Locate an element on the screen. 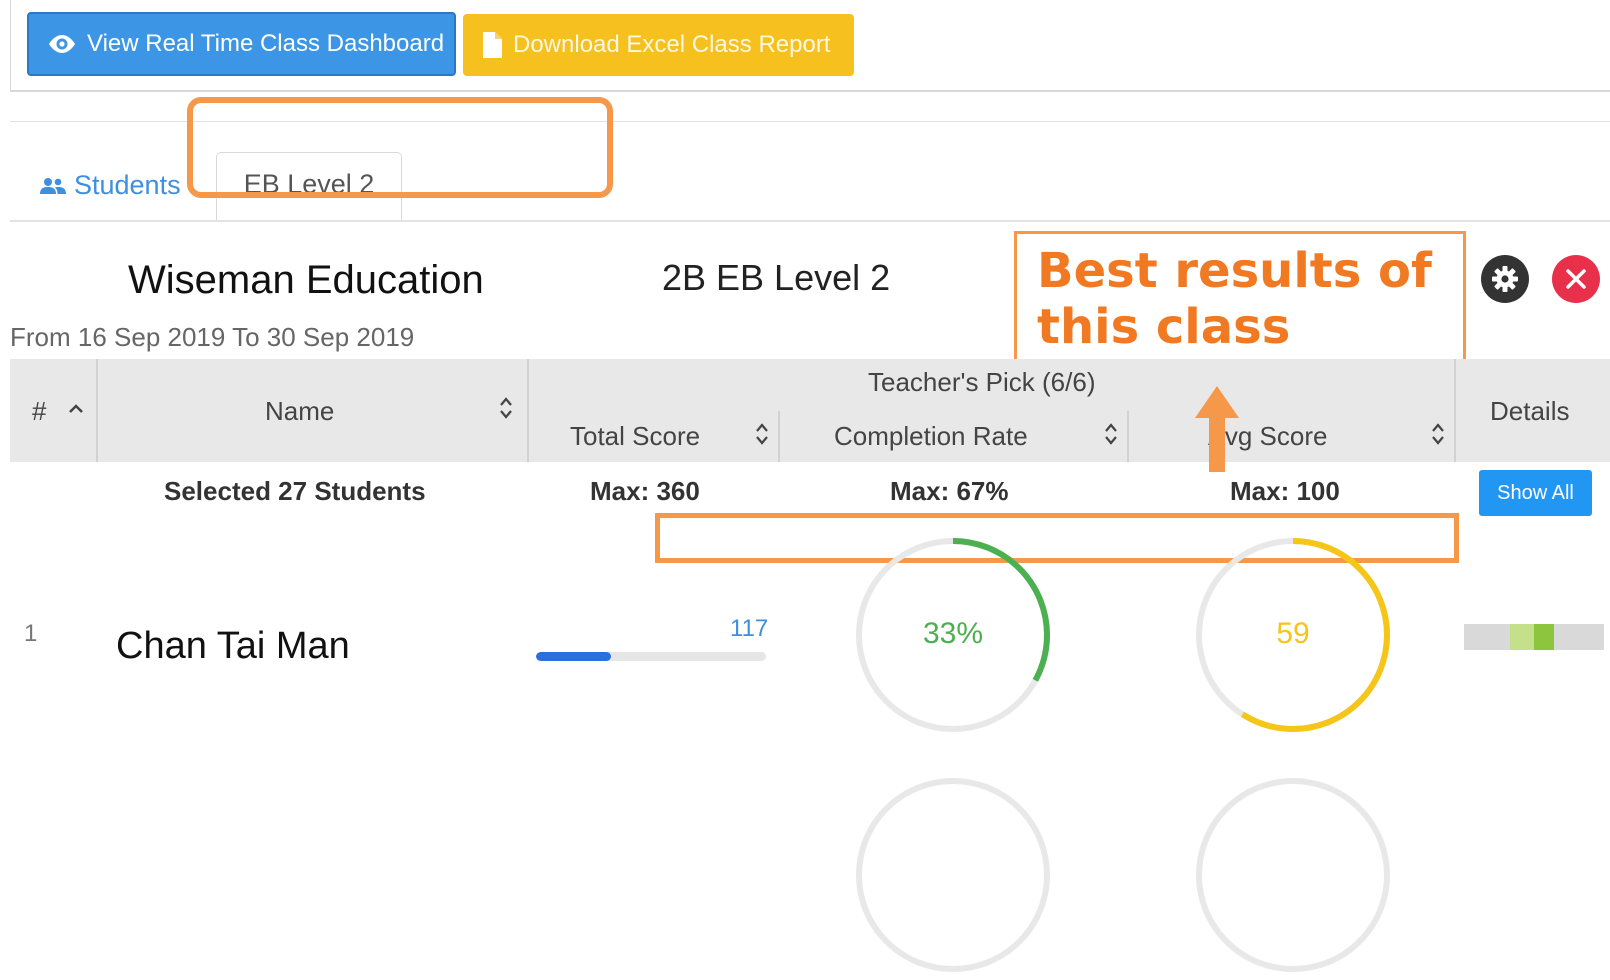 The width and height of the screenshot is (1610, 980). tab-students: Students is located at coordinates (110, 185).